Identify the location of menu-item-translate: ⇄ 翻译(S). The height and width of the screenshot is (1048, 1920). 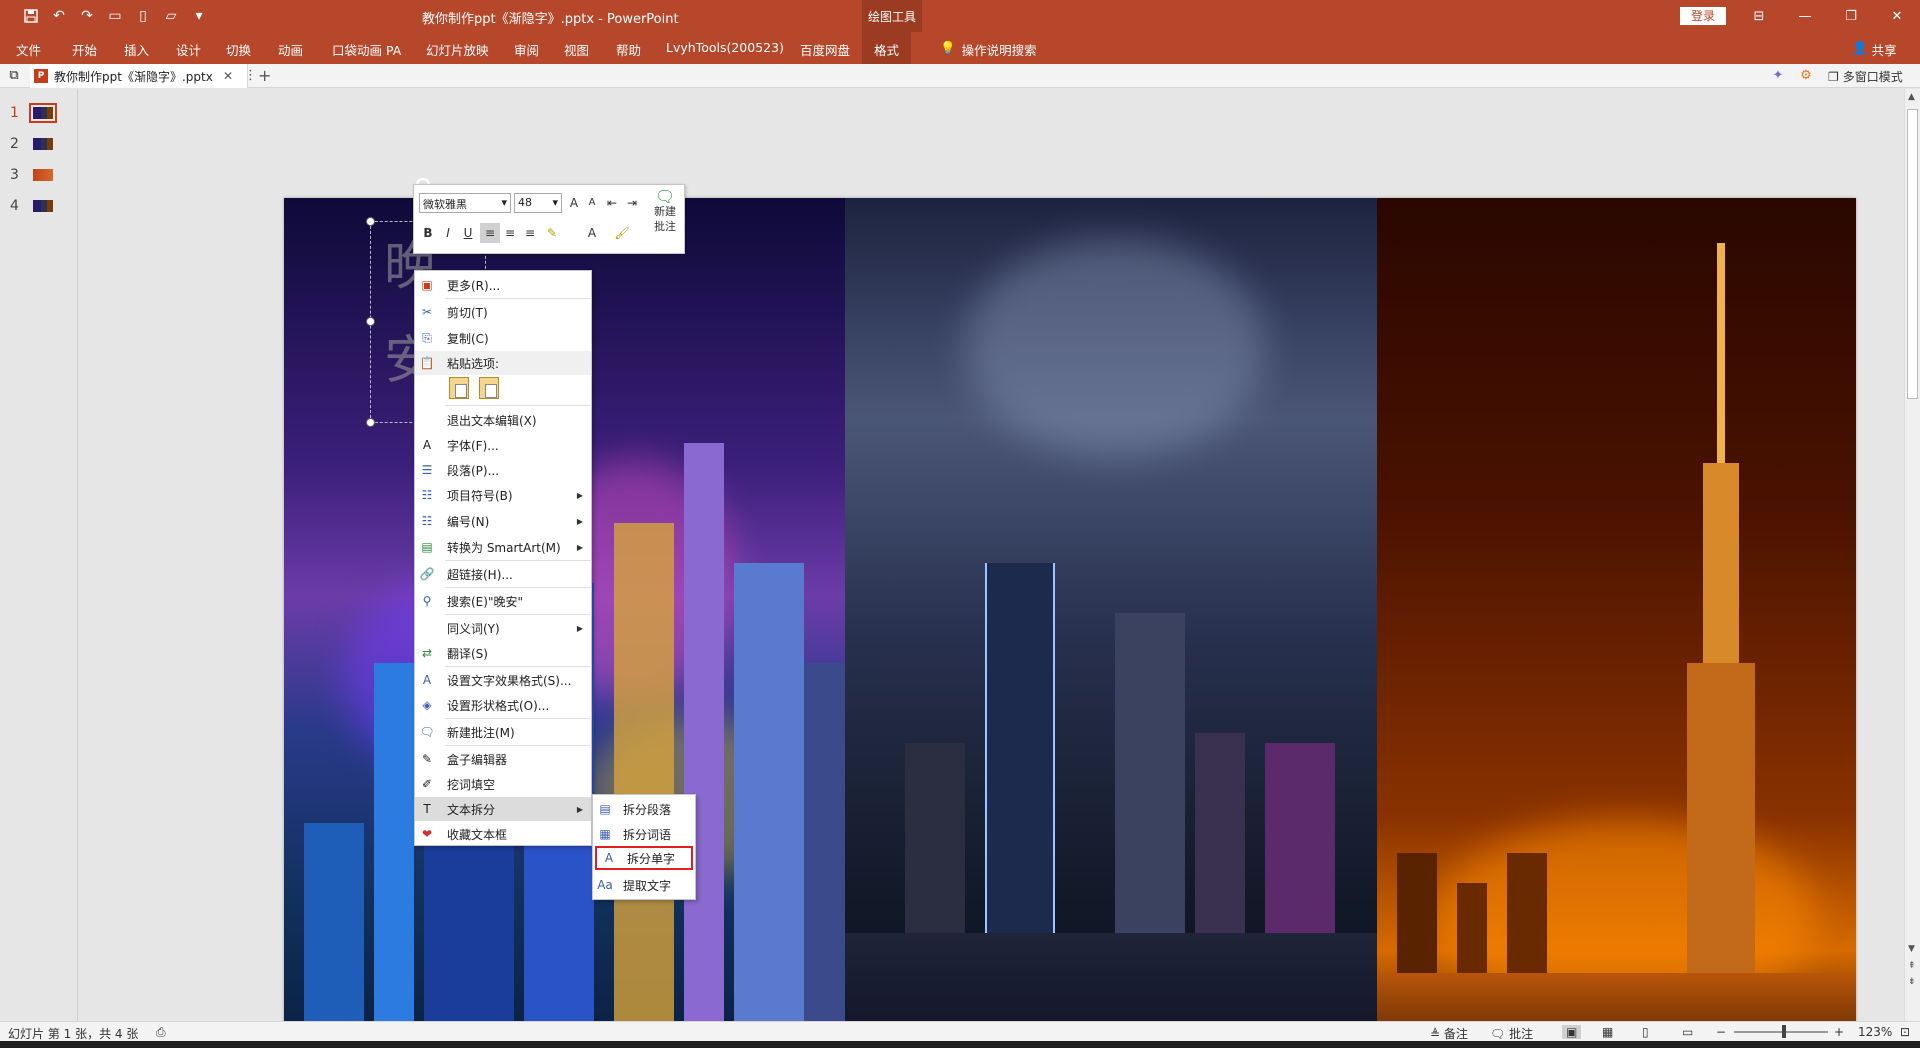
(503, 653).